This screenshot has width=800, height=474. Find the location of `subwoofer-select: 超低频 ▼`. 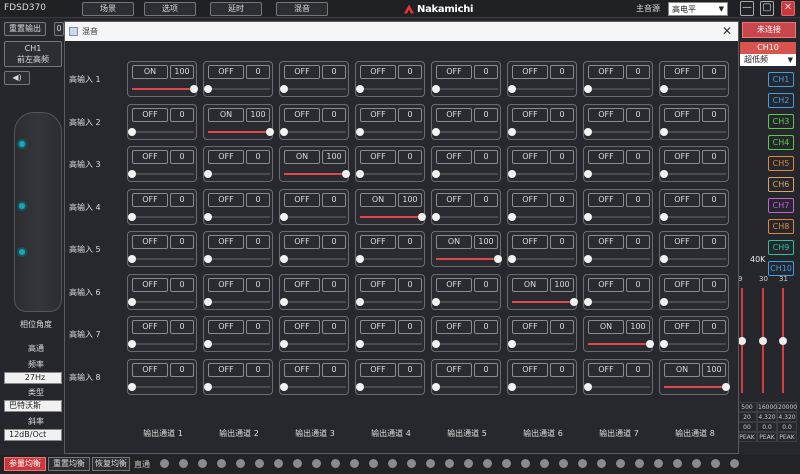

subwoofer-select: 超低频 ▼ is located at coordinates (768, 60).